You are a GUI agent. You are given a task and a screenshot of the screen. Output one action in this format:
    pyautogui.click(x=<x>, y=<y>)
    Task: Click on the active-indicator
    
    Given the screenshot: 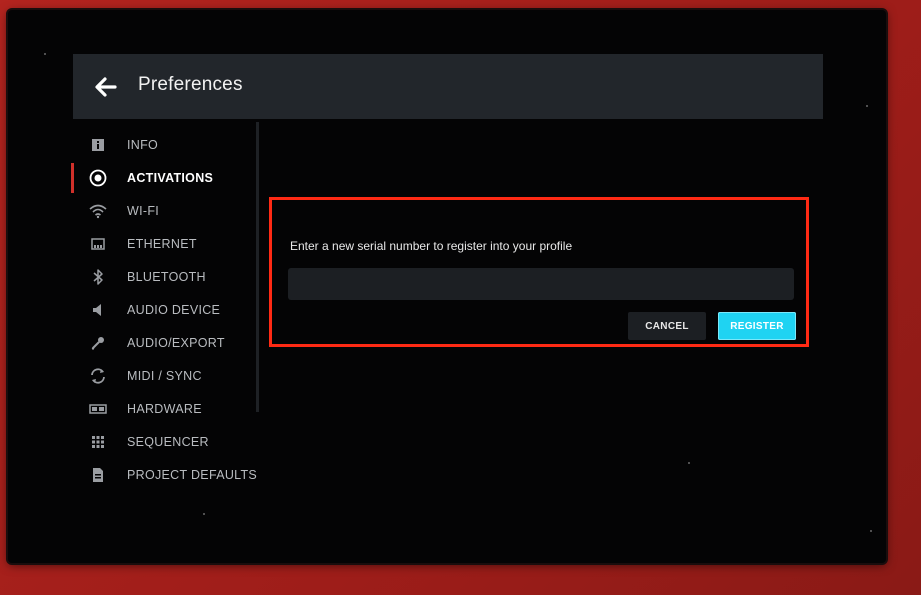 What is the action you would take?
    pyautogui.click(x=72, y=178)
    